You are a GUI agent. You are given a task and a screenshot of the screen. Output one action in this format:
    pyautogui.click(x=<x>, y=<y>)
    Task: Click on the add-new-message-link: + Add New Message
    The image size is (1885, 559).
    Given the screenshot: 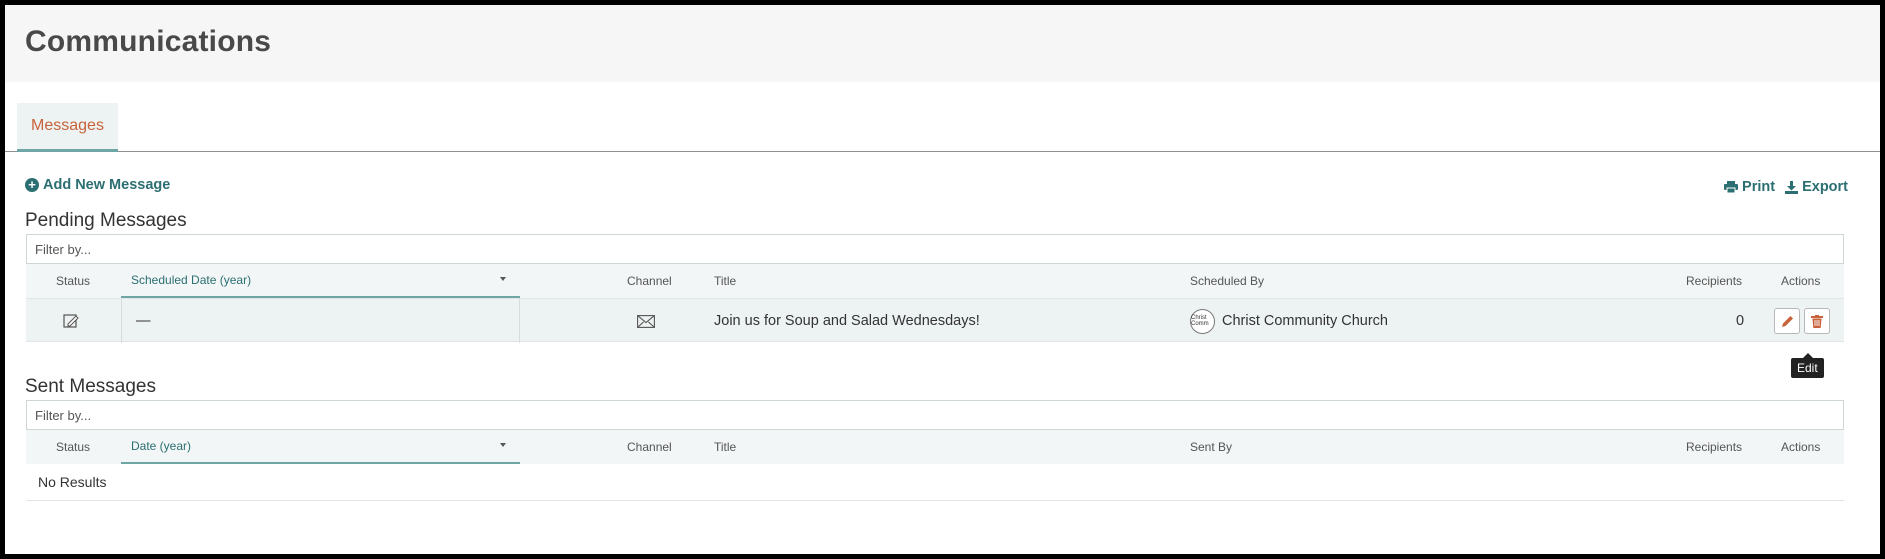 What is the action you would take?
    pyautogui.click(x=97, y=185)
    